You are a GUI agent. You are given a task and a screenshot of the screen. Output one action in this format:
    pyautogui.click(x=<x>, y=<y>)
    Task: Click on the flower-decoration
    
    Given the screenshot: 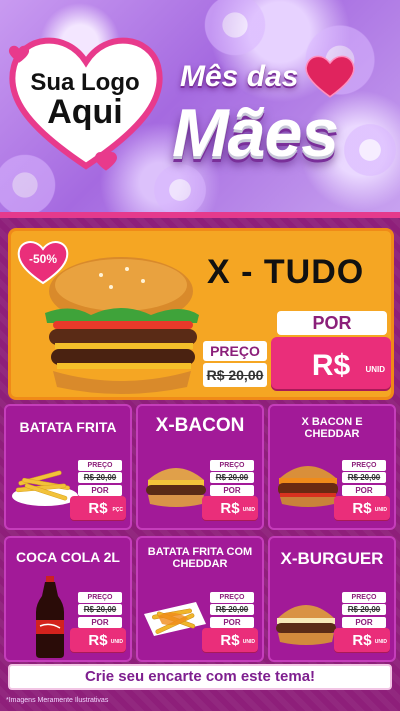 What is the action you would take?
    pyautogui.click(x=235, y=30)
    